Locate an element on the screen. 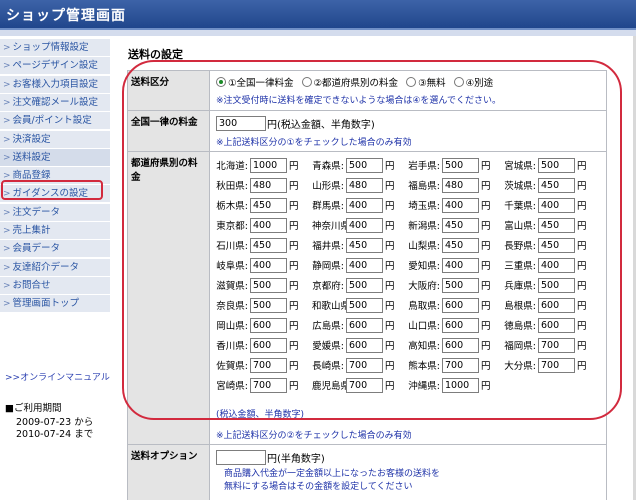 The height and width of the screenshot is (500, 636). flat-rate-input is located at coordinates (241, 123).